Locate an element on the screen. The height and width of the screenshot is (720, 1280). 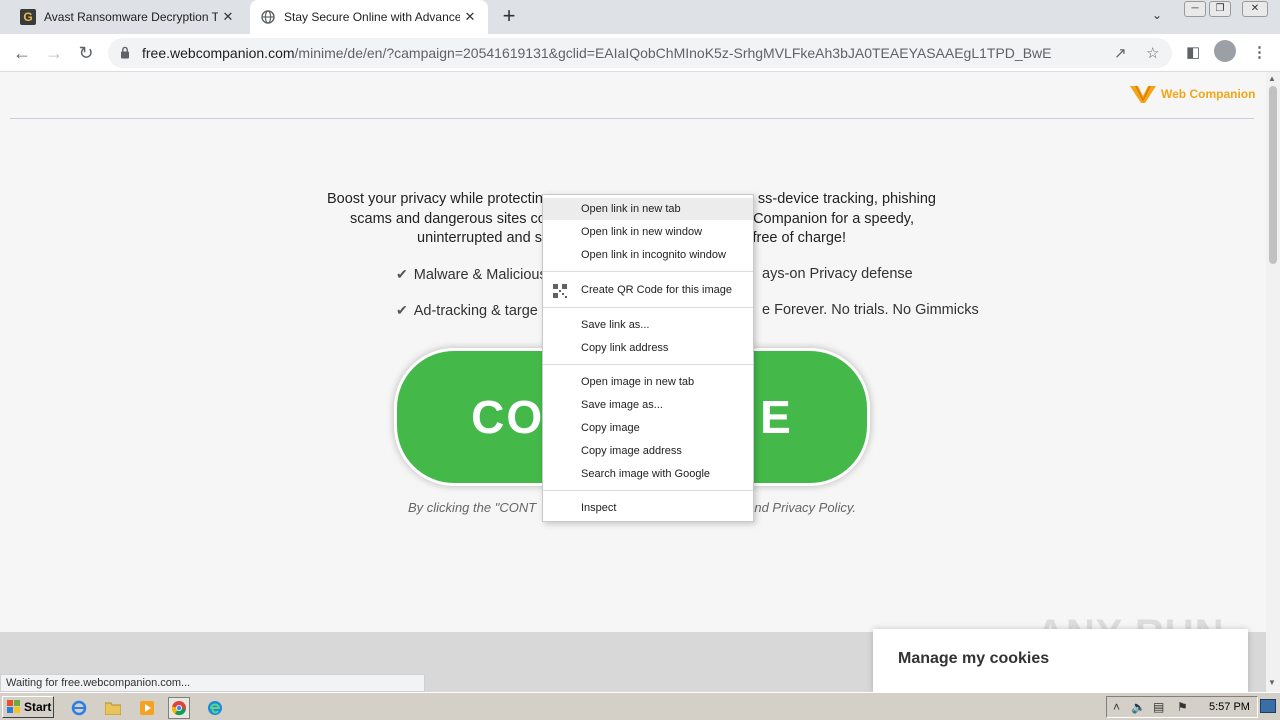
feature-item: ✔ Malware & Malicious is located at coordinates (471, 274).